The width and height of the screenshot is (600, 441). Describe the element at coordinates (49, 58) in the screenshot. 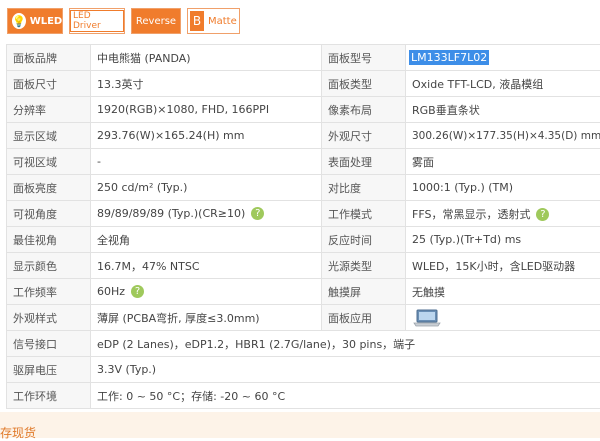

I see `spec-key: 面板品牌` at that location.